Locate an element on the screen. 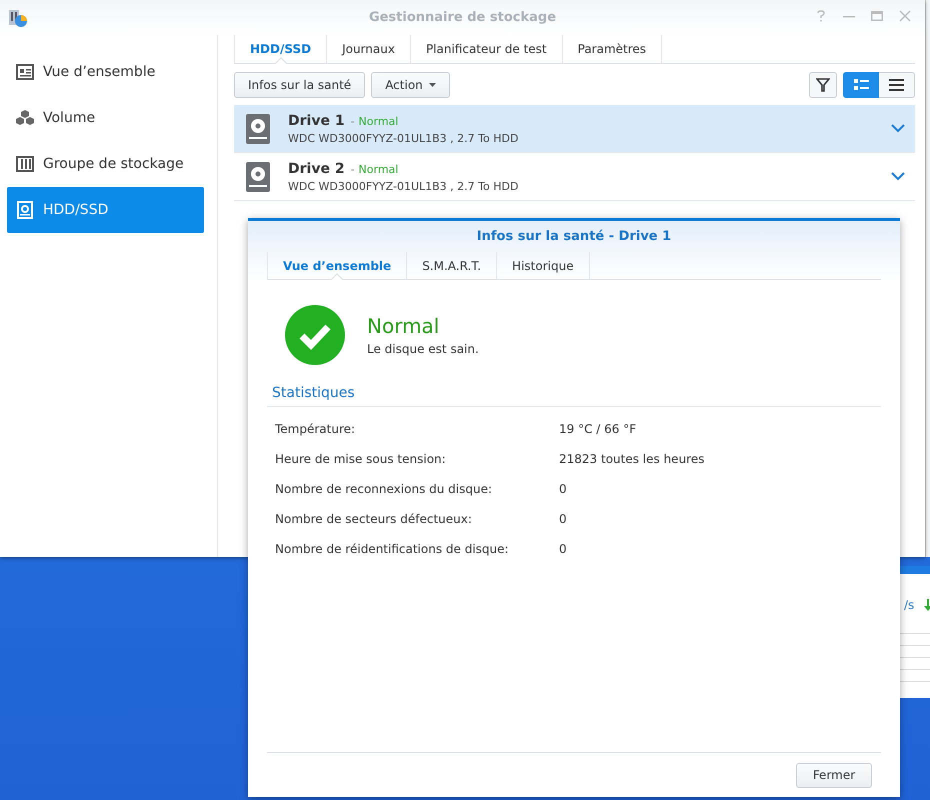  drive-name: Drive 2 is located at coordinates (316, 168).